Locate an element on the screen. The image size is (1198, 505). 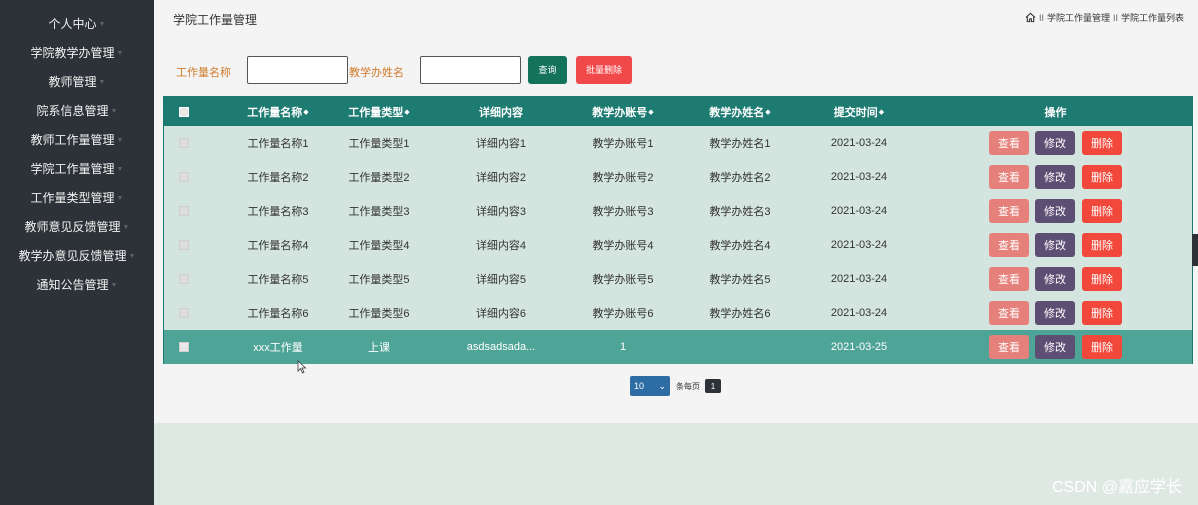
page-button-current: 1 is located at coordinates (713, 386).